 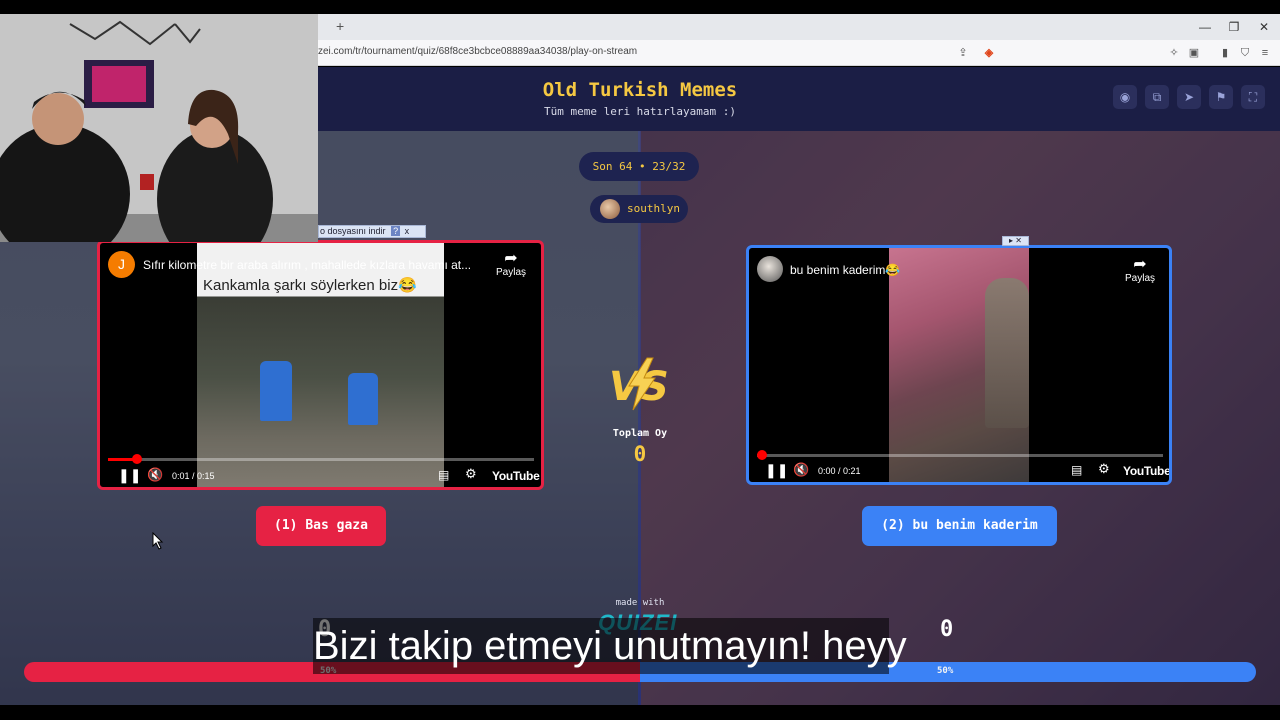 I want to click on made-with-label: made with, so click(x=640, y=603).